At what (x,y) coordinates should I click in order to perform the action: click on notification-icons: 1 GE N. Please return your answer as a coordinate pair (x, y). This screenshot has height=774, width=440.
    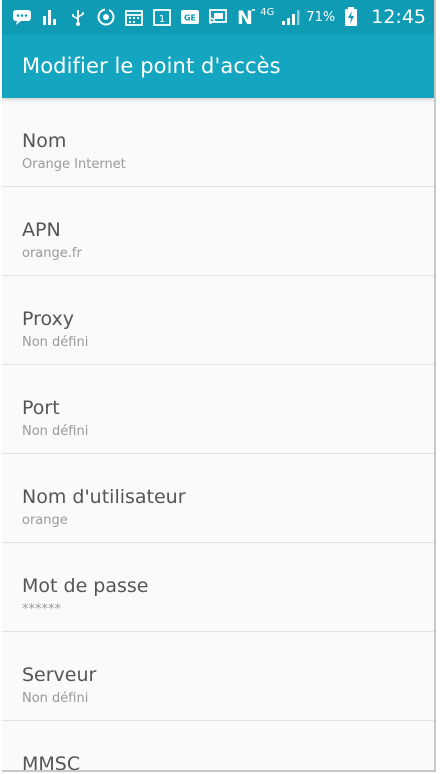
    Looking at the image, I should click on (136, 17).